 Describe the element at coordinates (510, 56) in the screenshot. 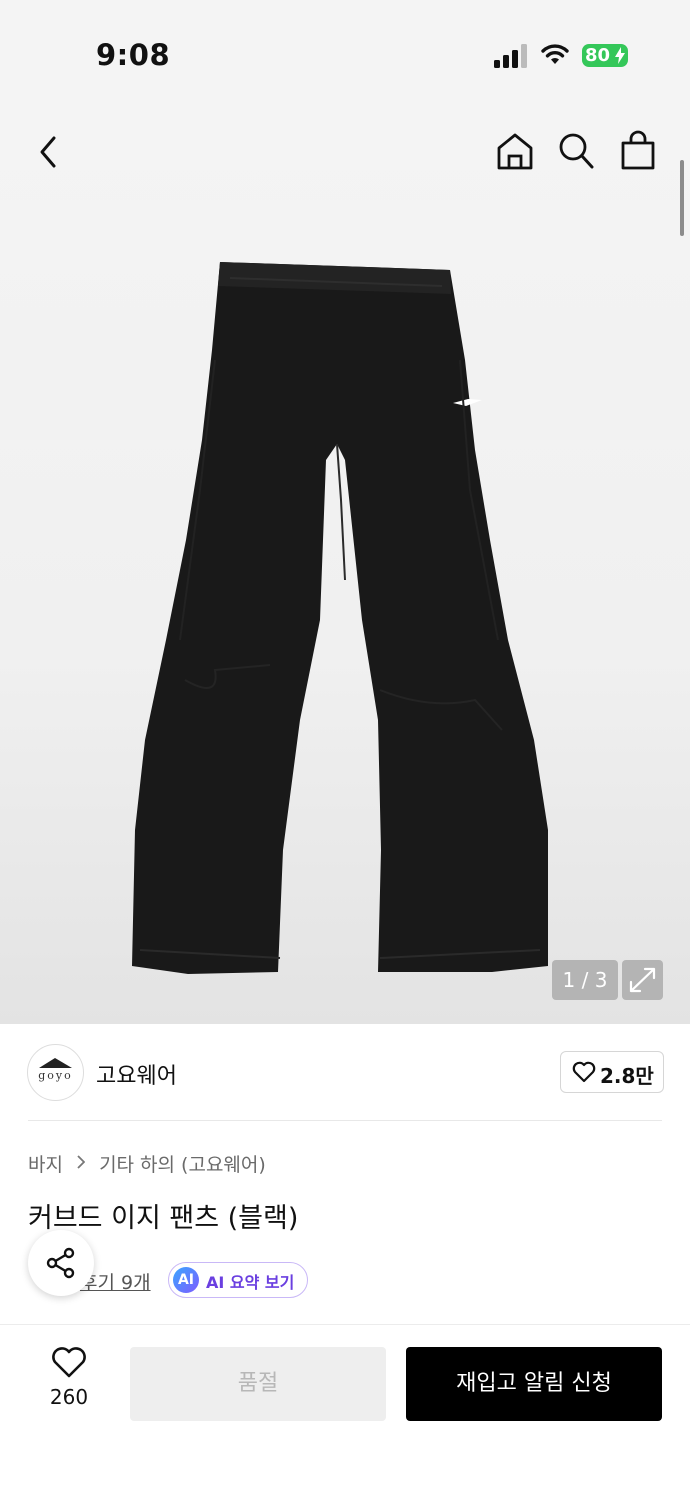

I see `signal-icon` at that location.